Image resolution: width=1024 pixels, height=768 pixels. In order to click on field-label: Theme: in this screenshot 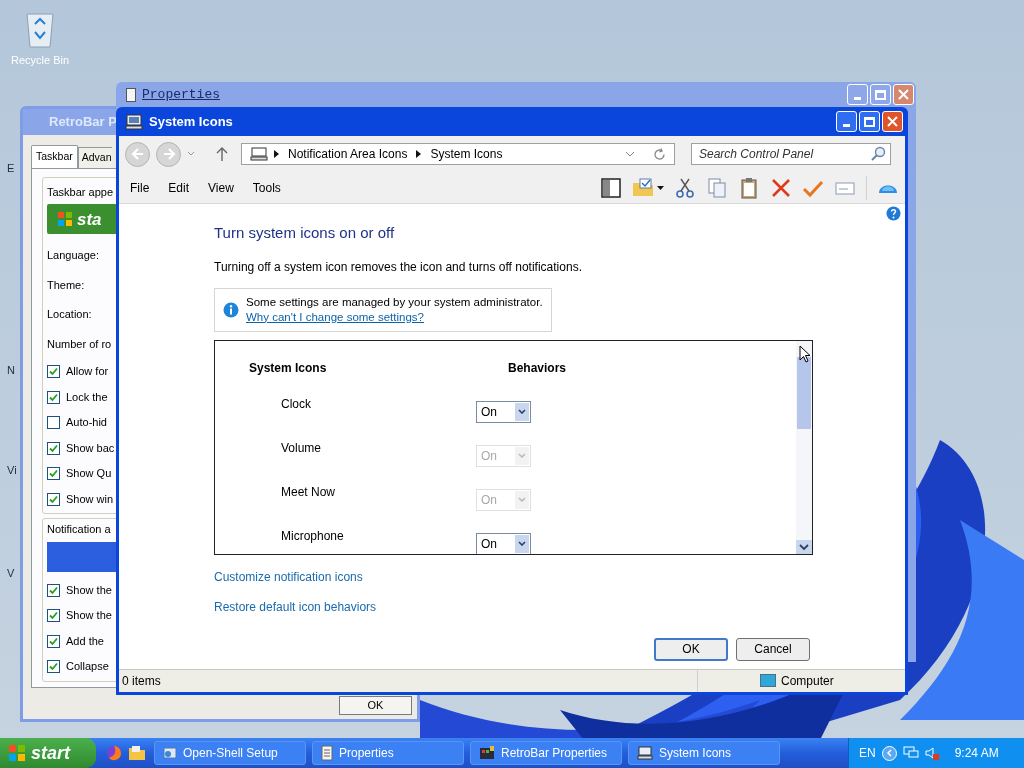, I will do `click(66, 285)`.